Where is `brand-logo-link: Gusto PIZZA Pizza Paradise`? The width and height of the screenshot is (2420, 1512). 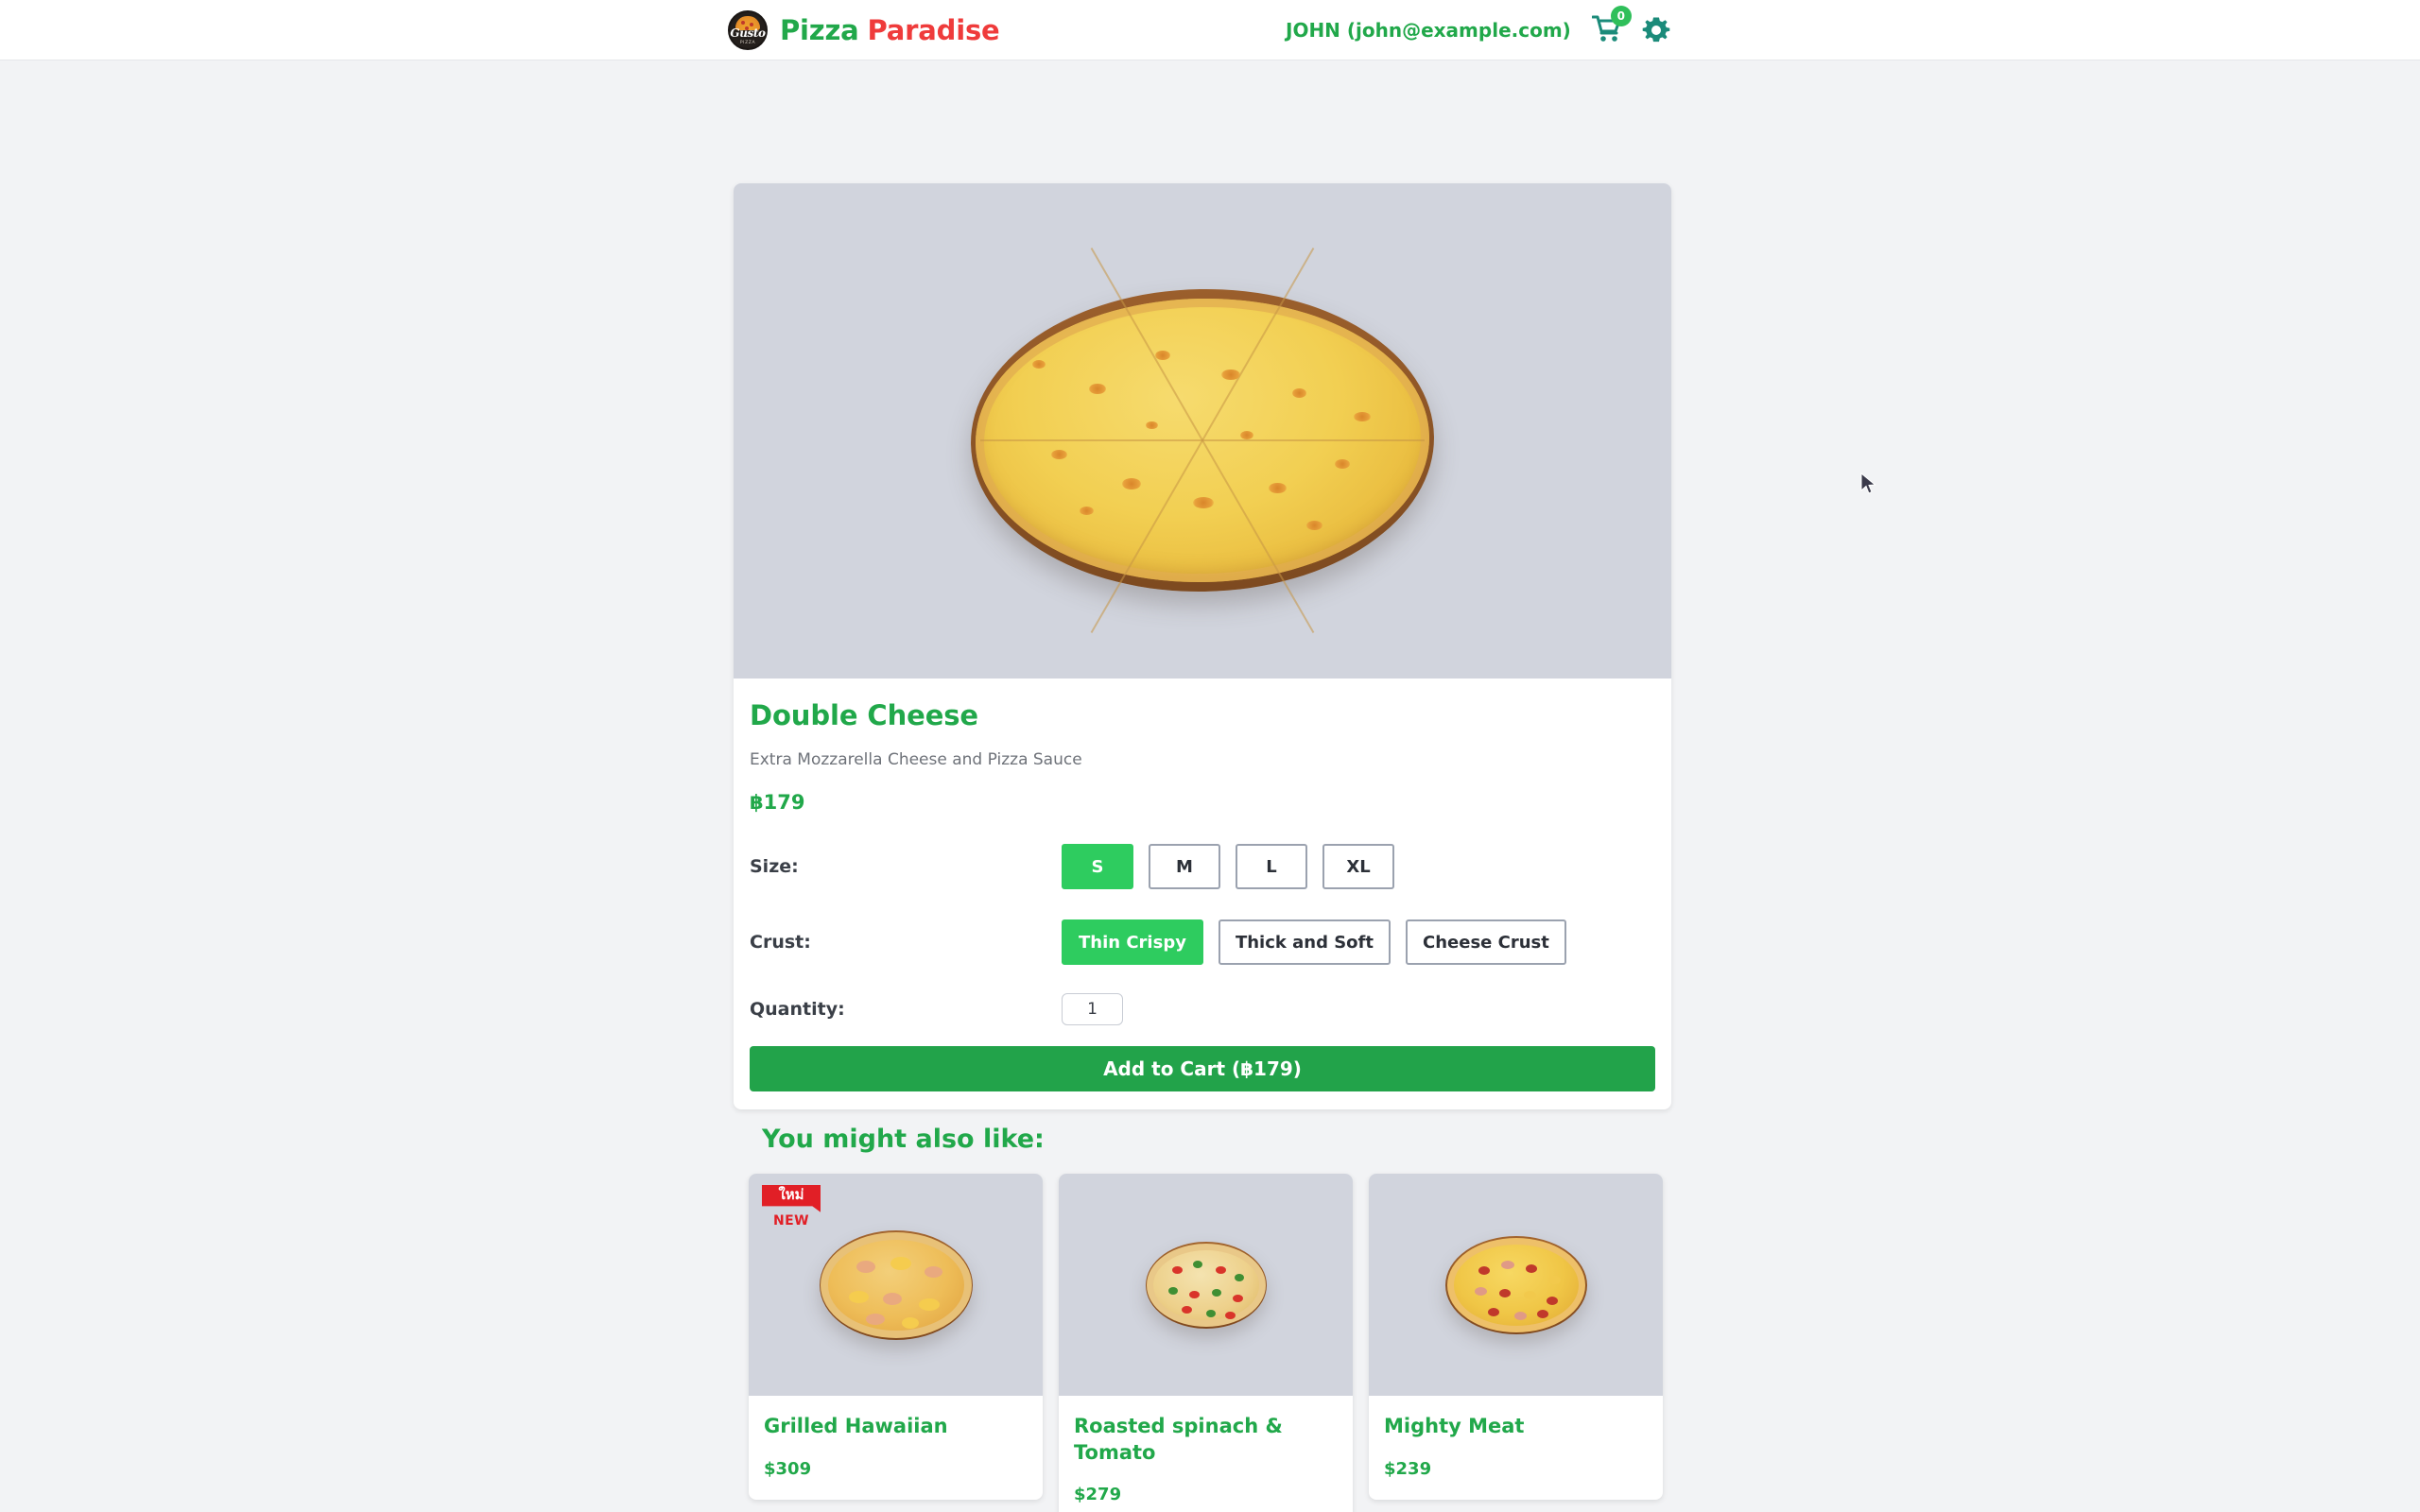 brand-logo-link: Gusto PIZZA Pizza Paradise is located at coordinates (864, 29).